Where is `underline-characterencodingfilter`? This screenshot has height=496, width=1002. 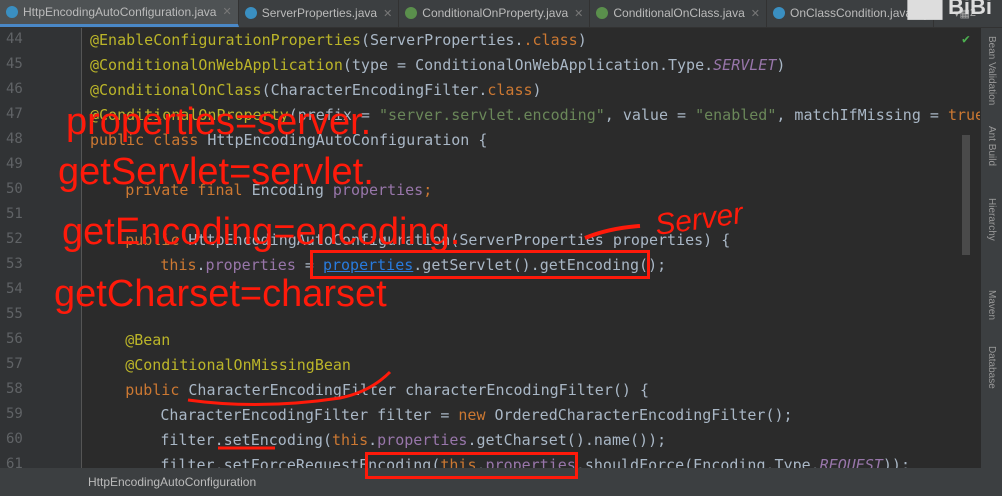
underline-characterencodingfilter is located at coordinates (289, 388).